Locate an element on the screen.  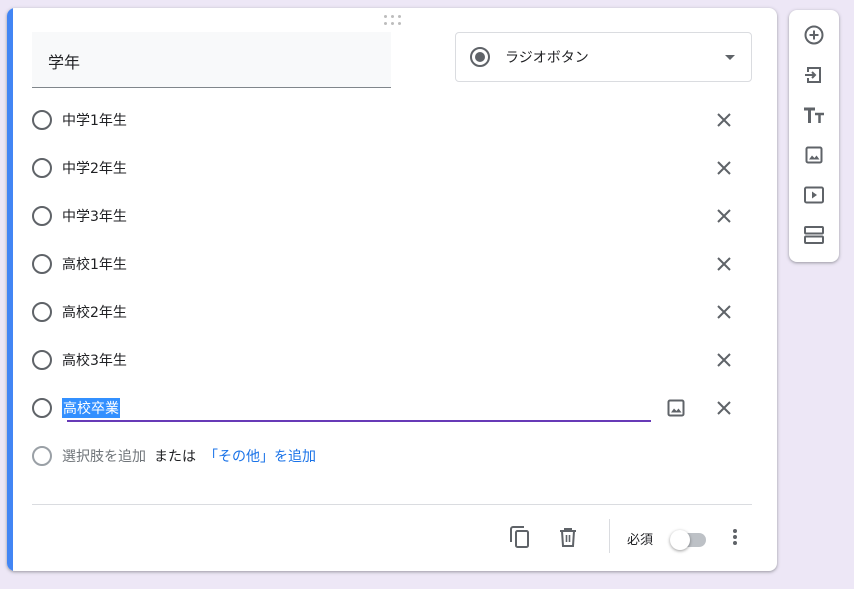
copy-icon is located at coordinates (519, 537).